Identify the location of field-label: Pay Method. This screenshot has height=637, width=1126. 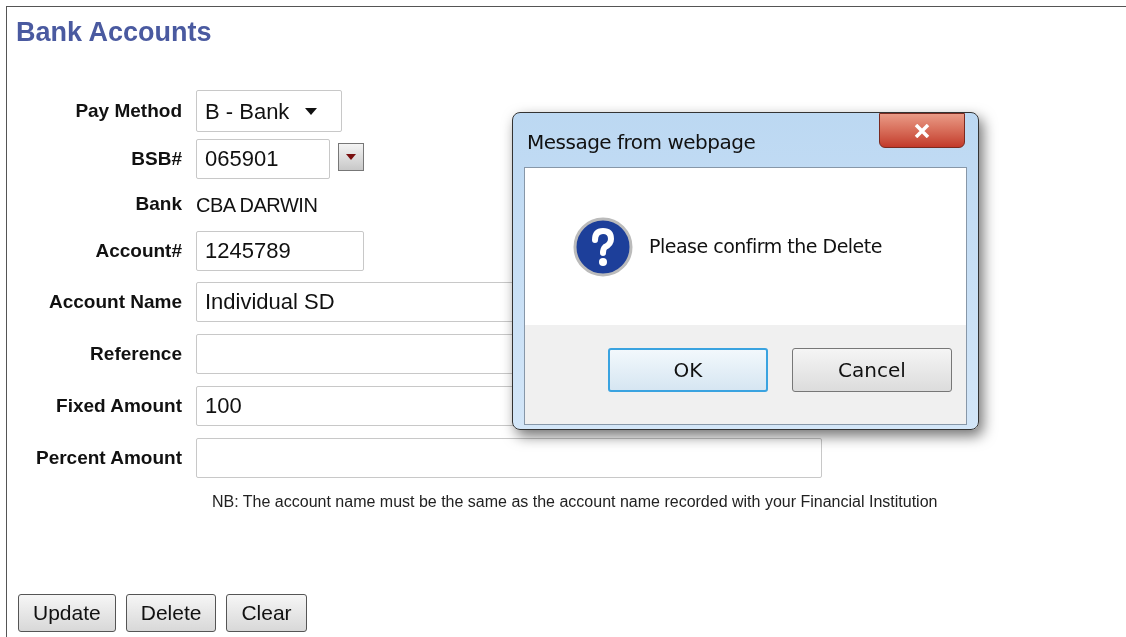
(128, 110).